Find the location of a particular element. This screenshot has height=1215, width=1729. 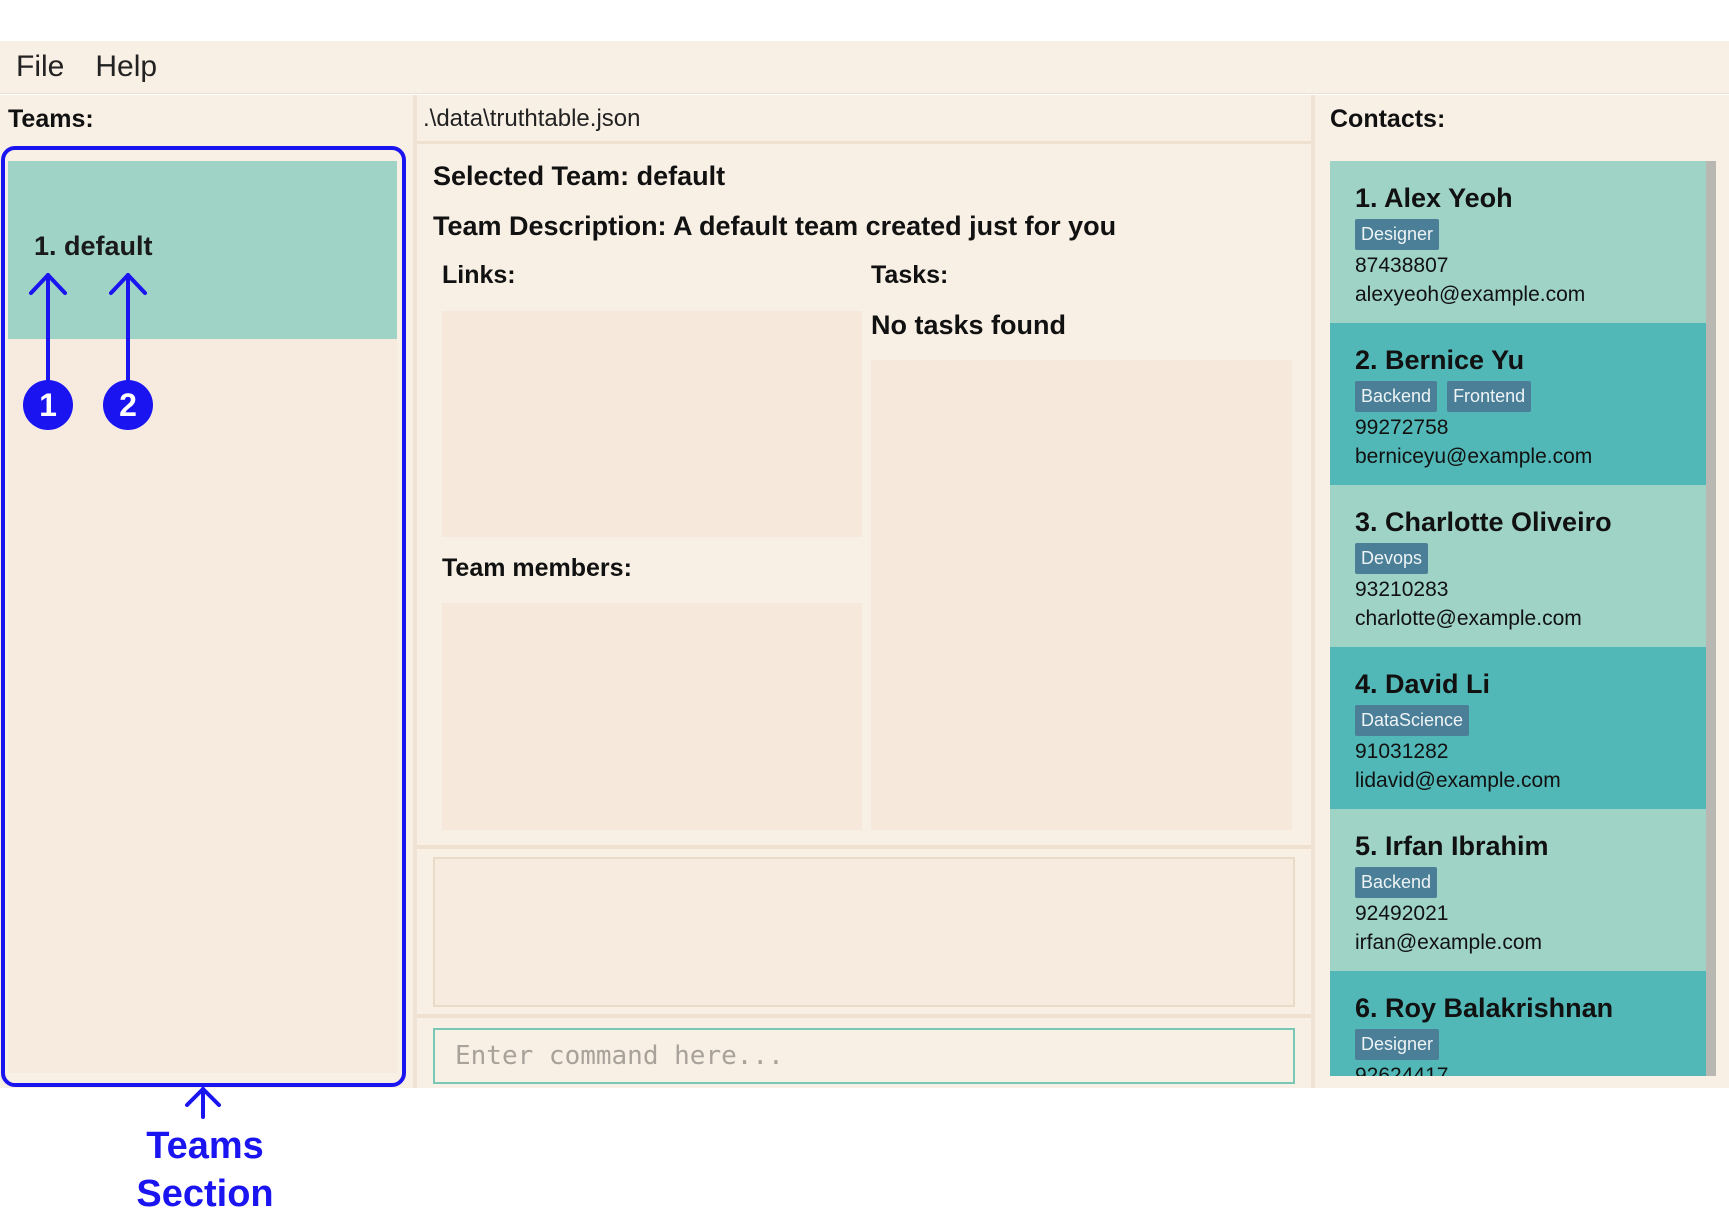

annotation-label: Teams Section is located at coordinates (205, 1168).